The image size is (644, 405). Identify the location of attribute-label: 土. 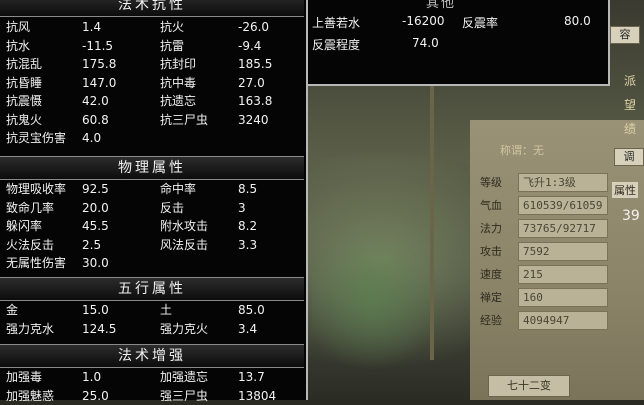
(166, 310).